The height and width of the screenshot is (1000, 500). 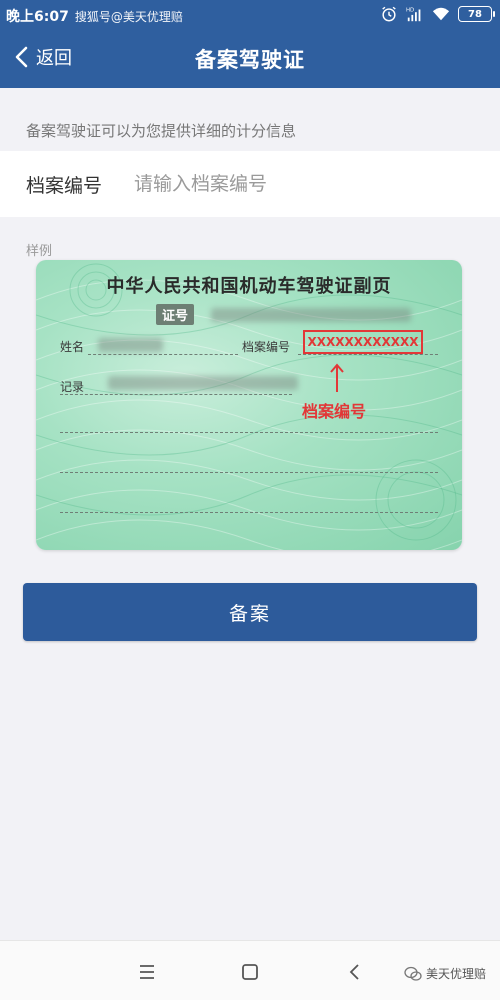 I want to click on arrow-label: 档案编号, so click(x=334, y=411).